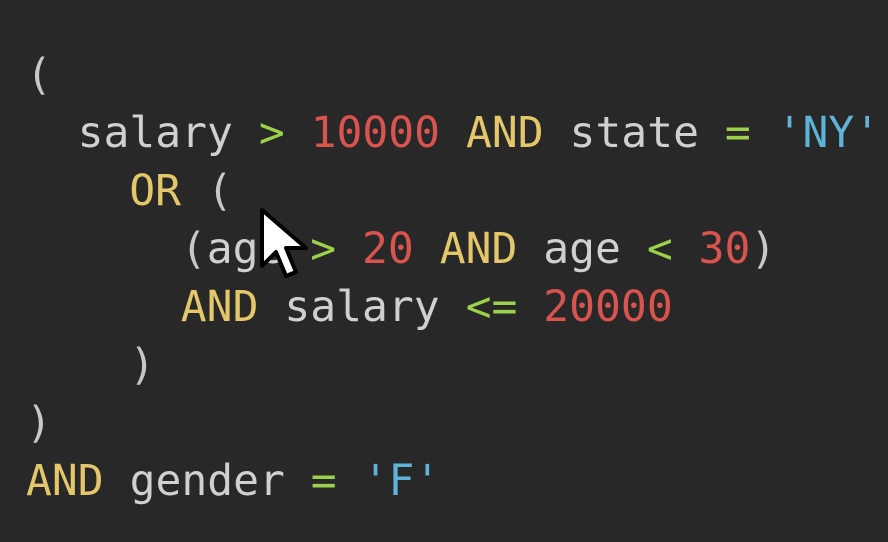  I want to click on code-token-string: 'F', so click(401, 481).